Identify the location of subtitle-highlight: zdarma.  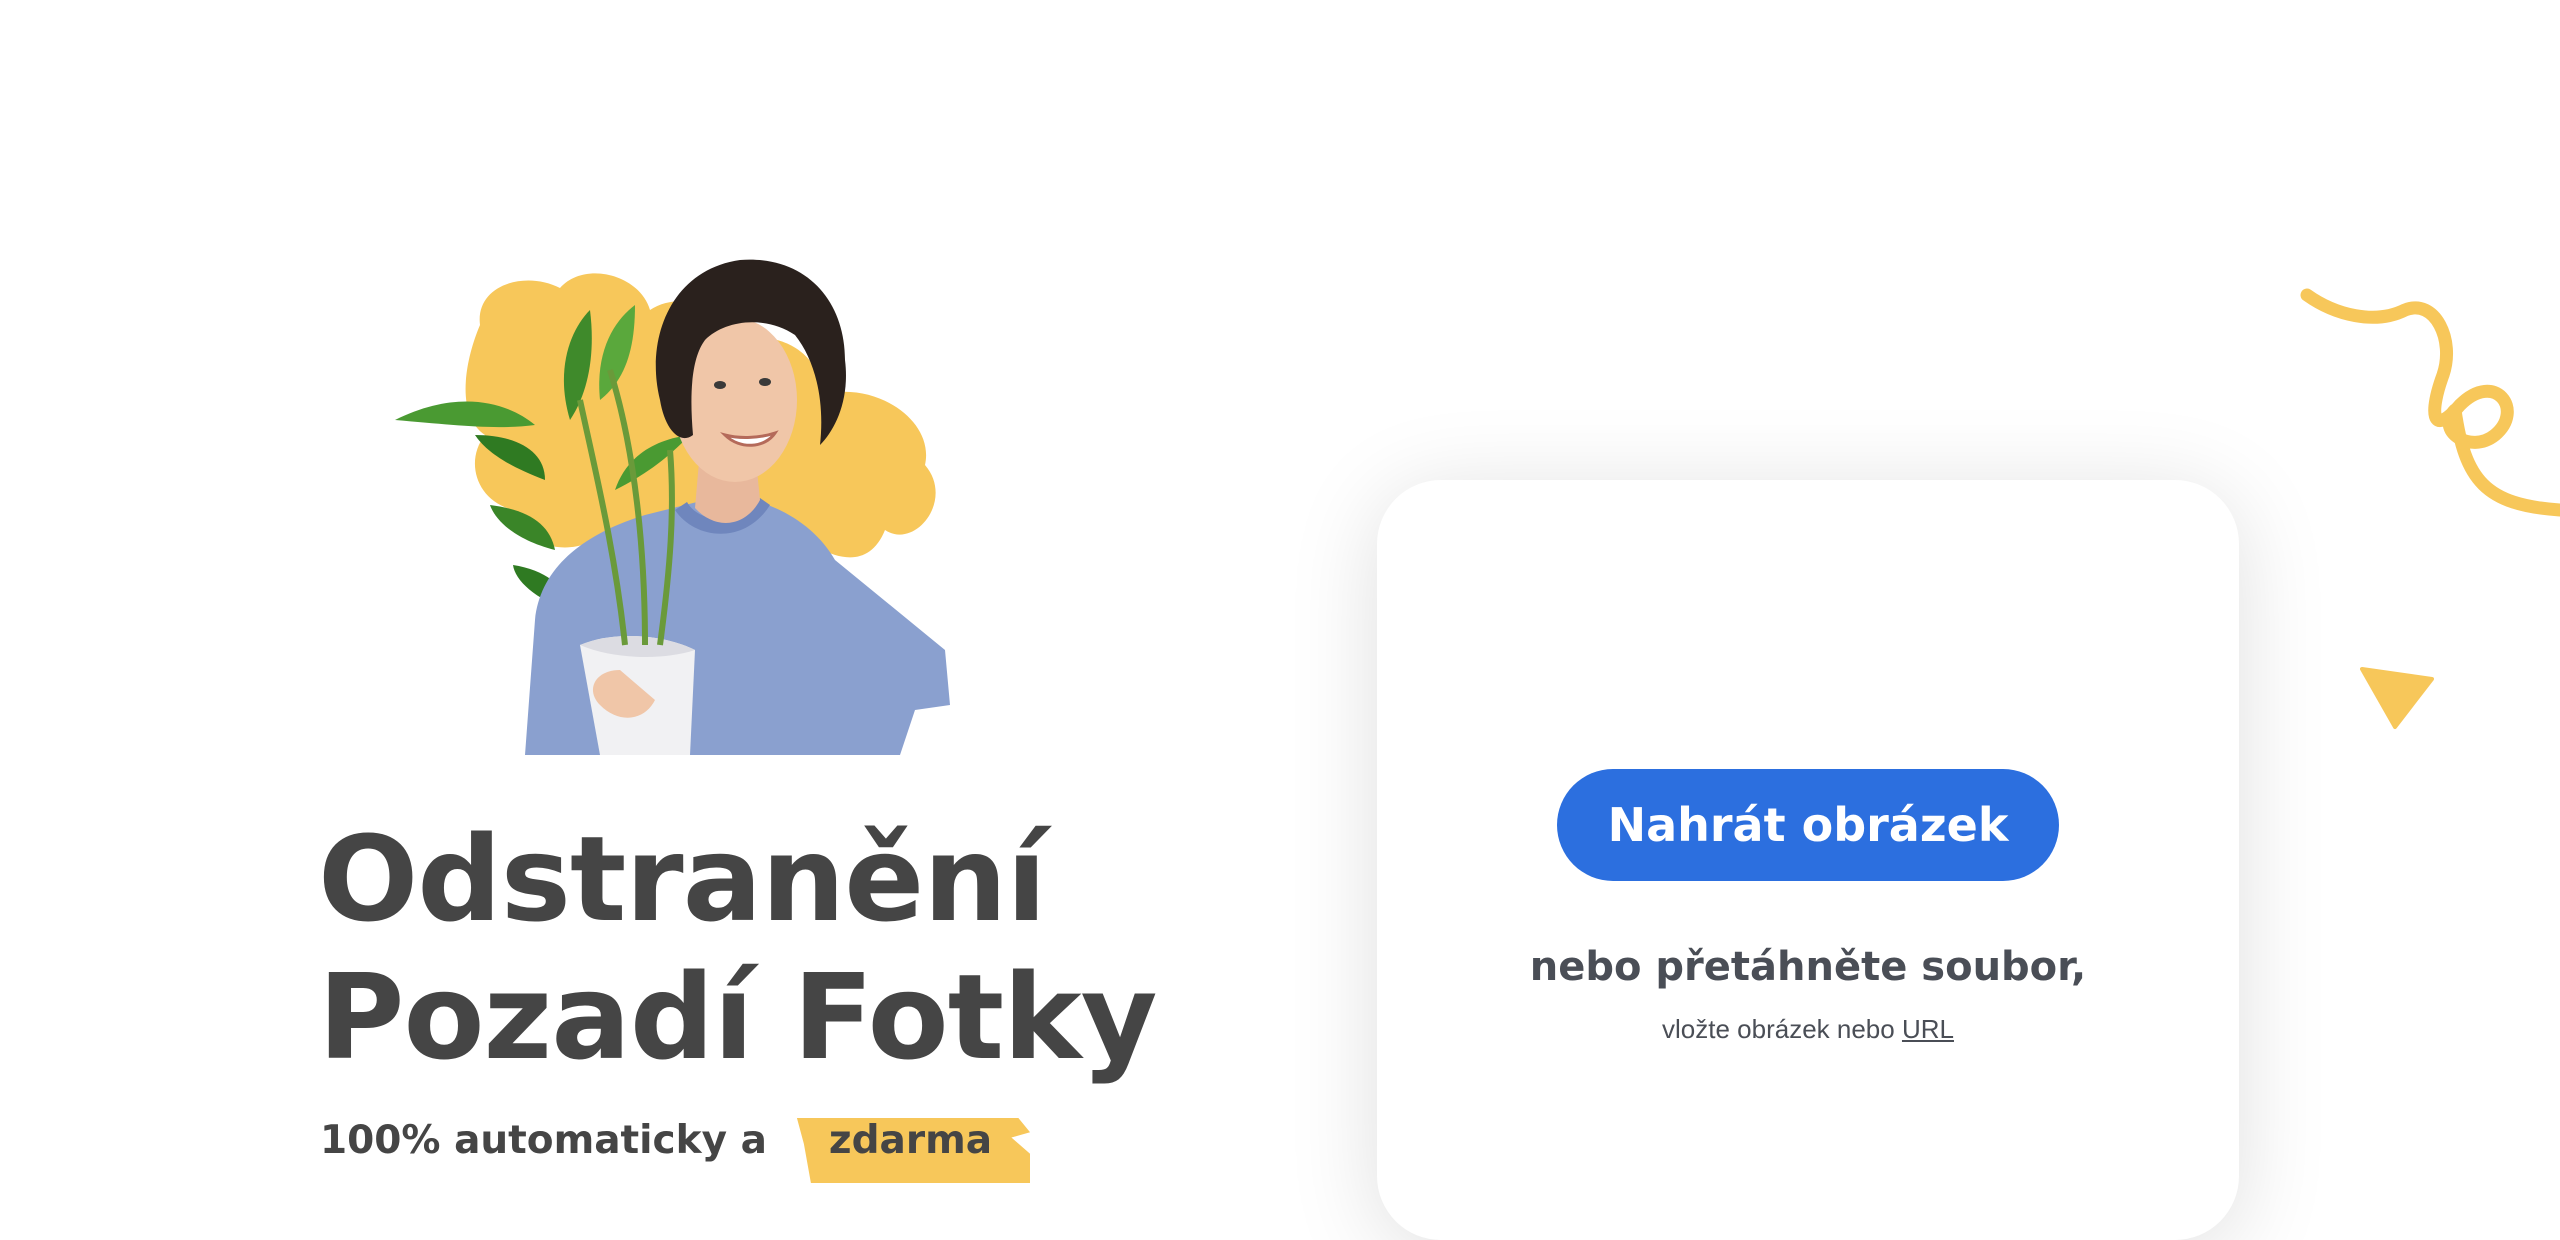
(910, 1140).